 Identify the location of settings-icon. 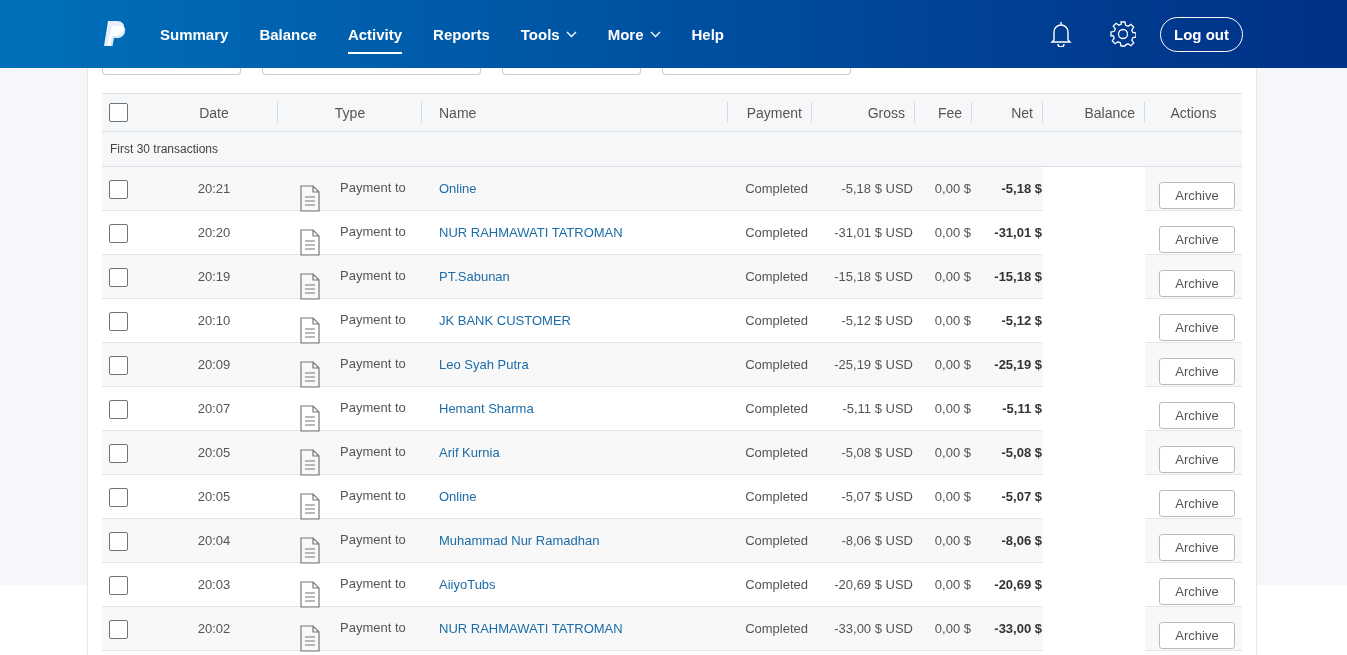
(1123, 34).